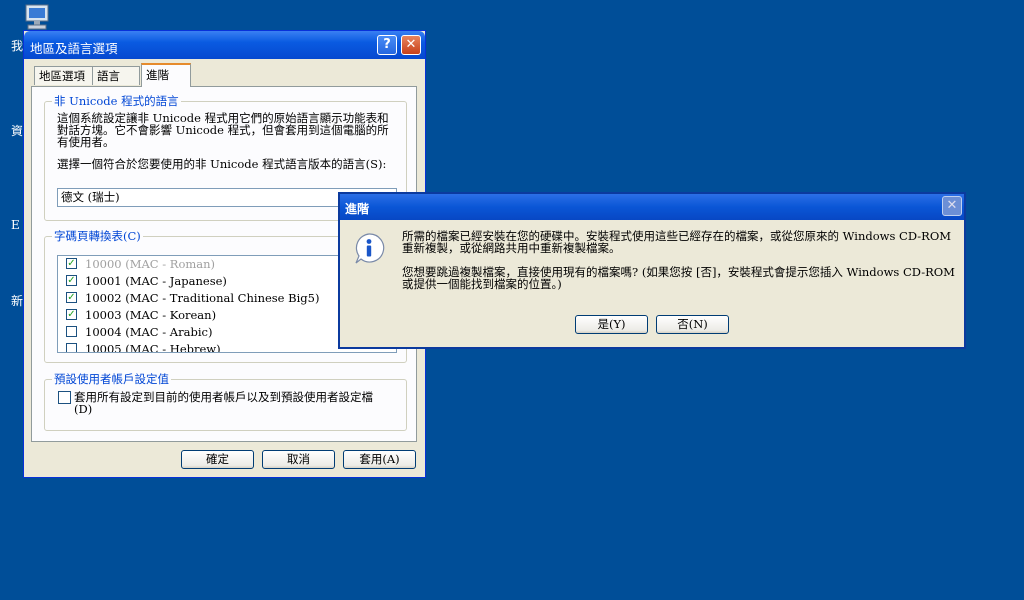 Image resolution: width=1024 pixels, height=600 pixels. I want to click on my-computer-desktop-icon, so click(39, 17).